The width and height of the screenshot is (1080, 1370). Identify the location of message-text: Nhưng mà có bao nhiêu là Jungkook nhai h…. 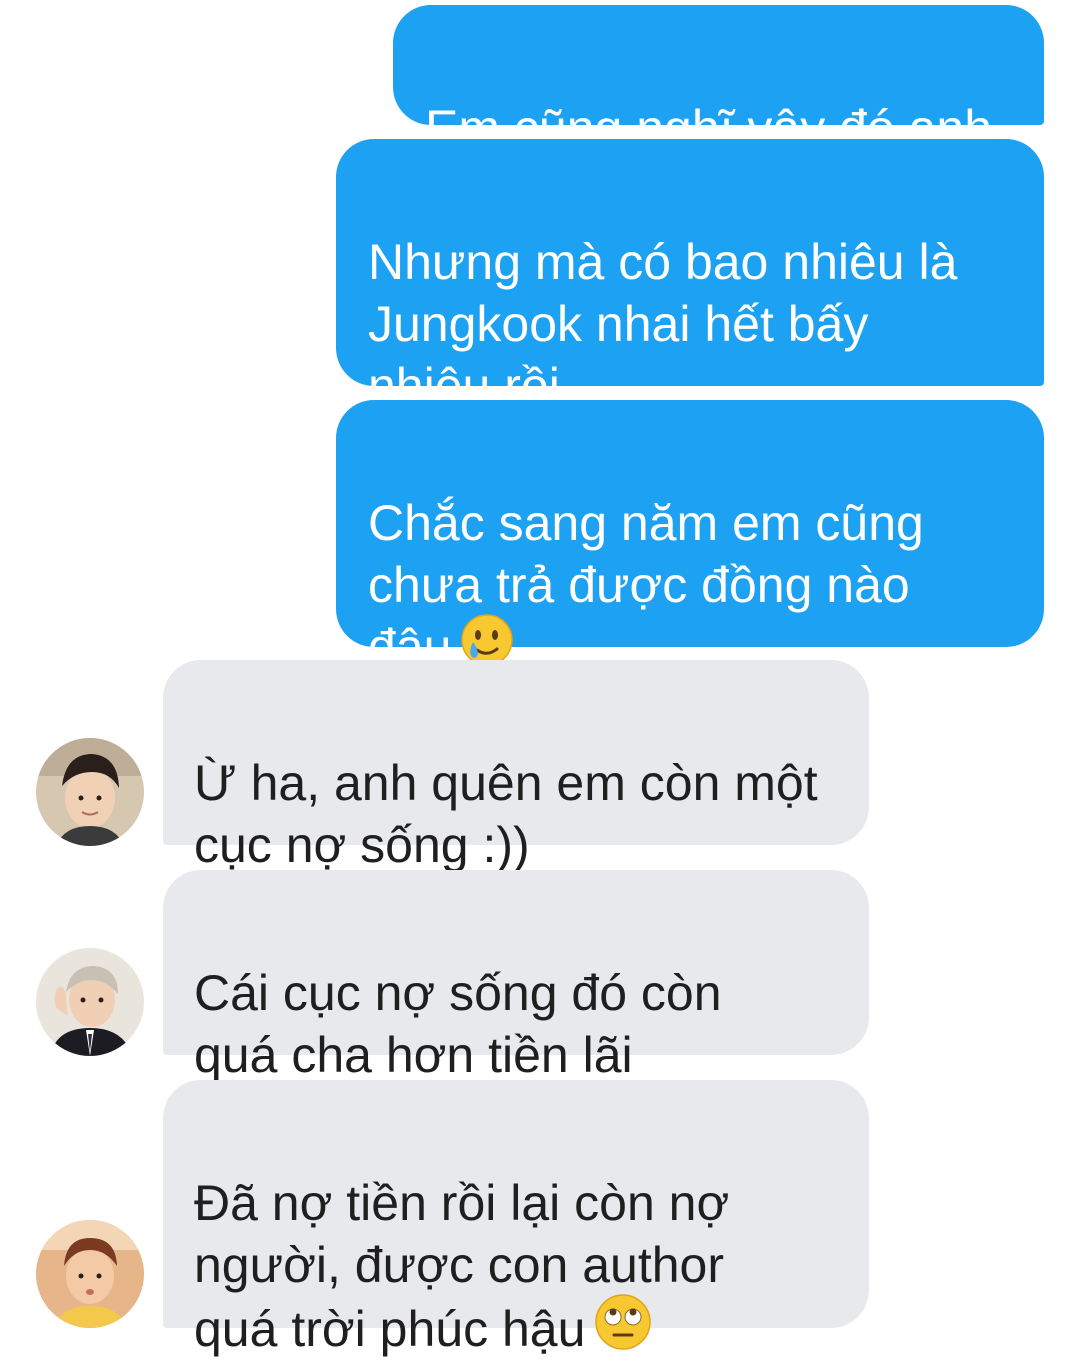
(663, 324).